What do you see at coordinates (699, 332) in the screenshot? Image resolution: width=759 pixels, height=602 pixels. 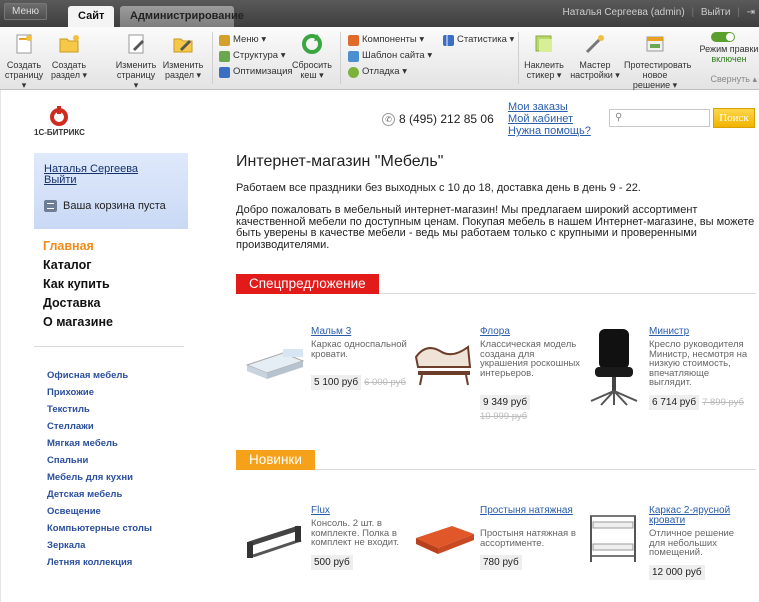 I see `product-name-link: Министр` at bounding box center [699, 332].